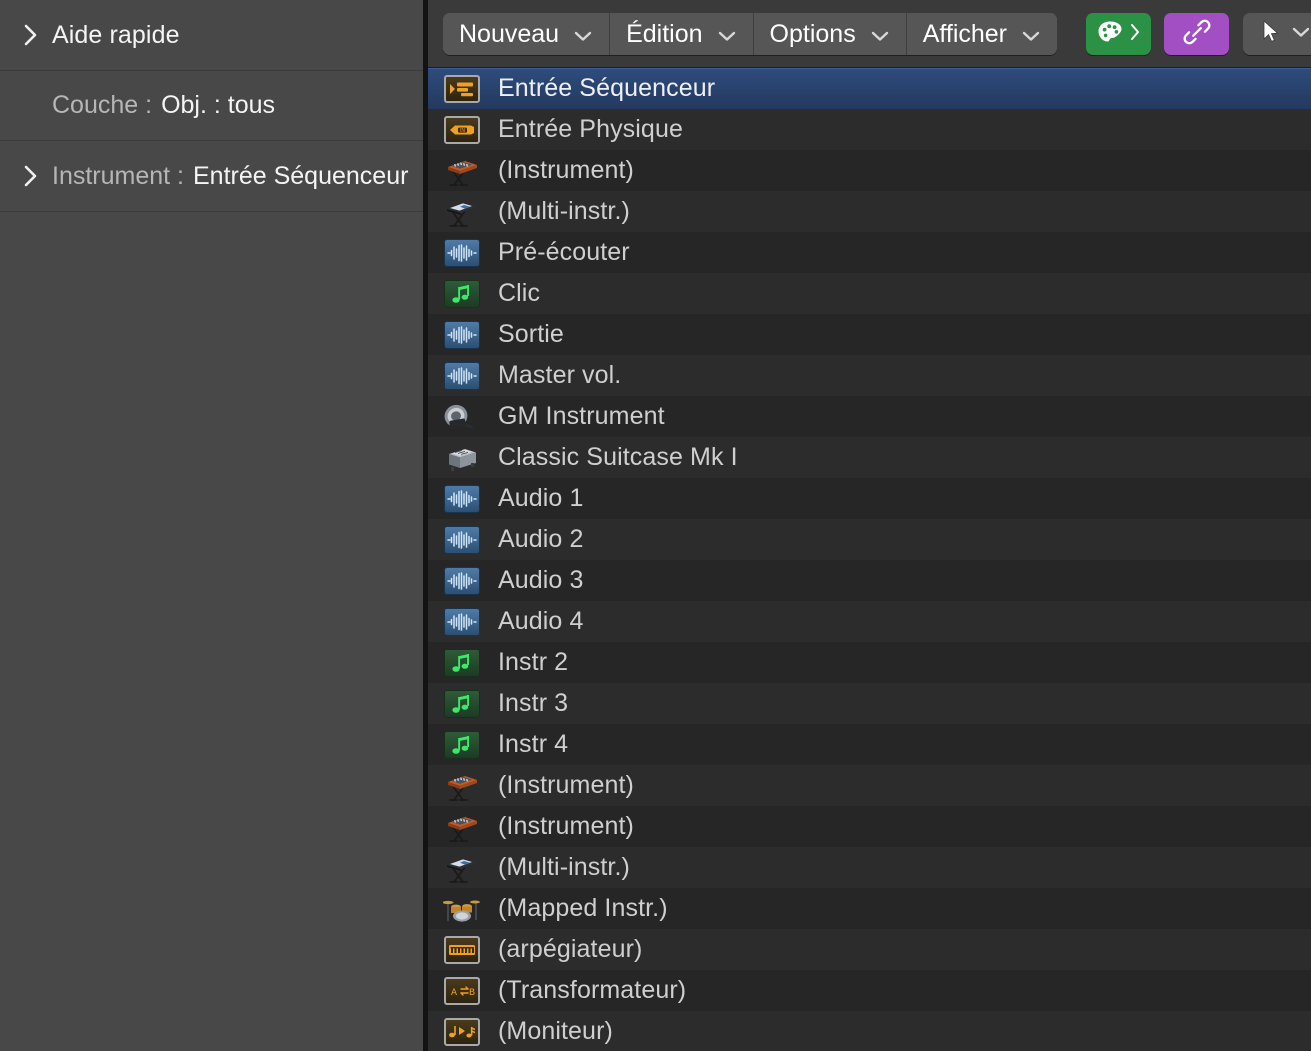 The width and height of the screenshot is (1311, 1051). What do you see at coordinates (102, 105) in the screenshot?
I see `layer-label: Couche :` at bounding box center [102, 105].